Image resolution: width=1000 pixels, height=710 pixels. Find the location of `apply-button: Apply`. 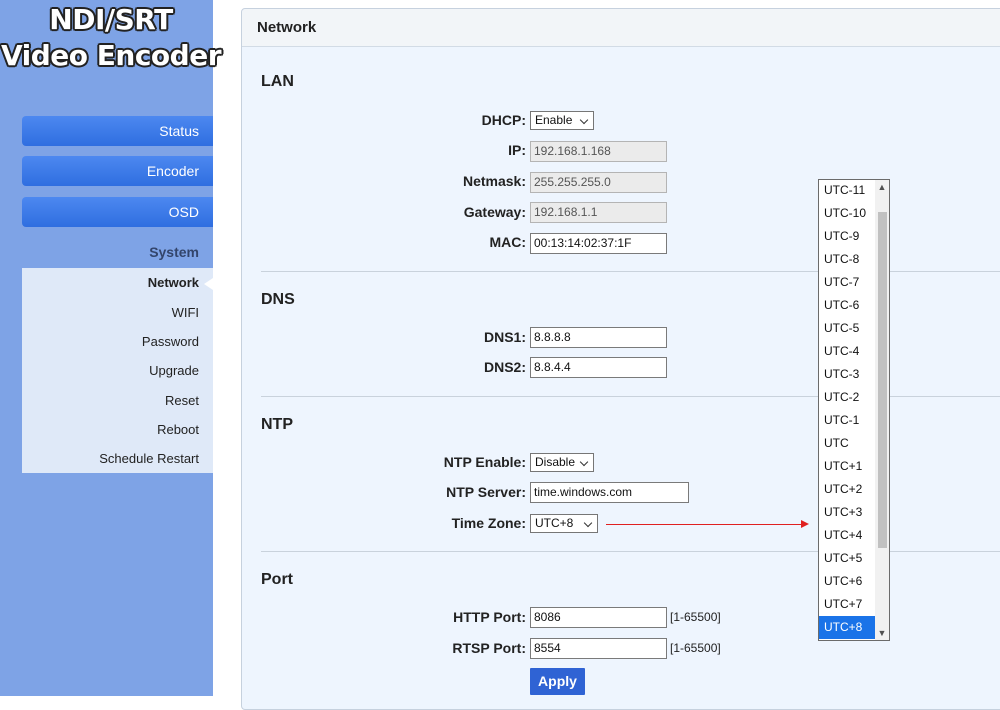

apply-button: Apply is located at coordinates (557, 681).